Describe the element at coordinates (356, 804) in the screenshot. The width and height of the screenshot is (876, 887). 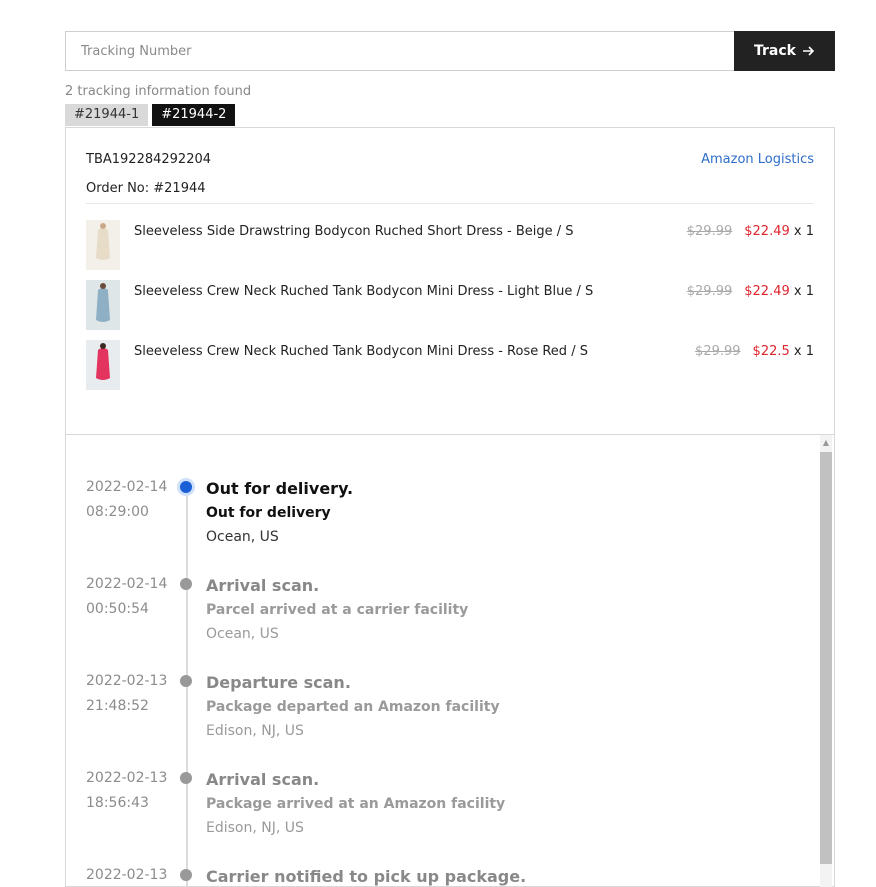
I see `event-description: Package arrived at an Amazon facility` at that location.